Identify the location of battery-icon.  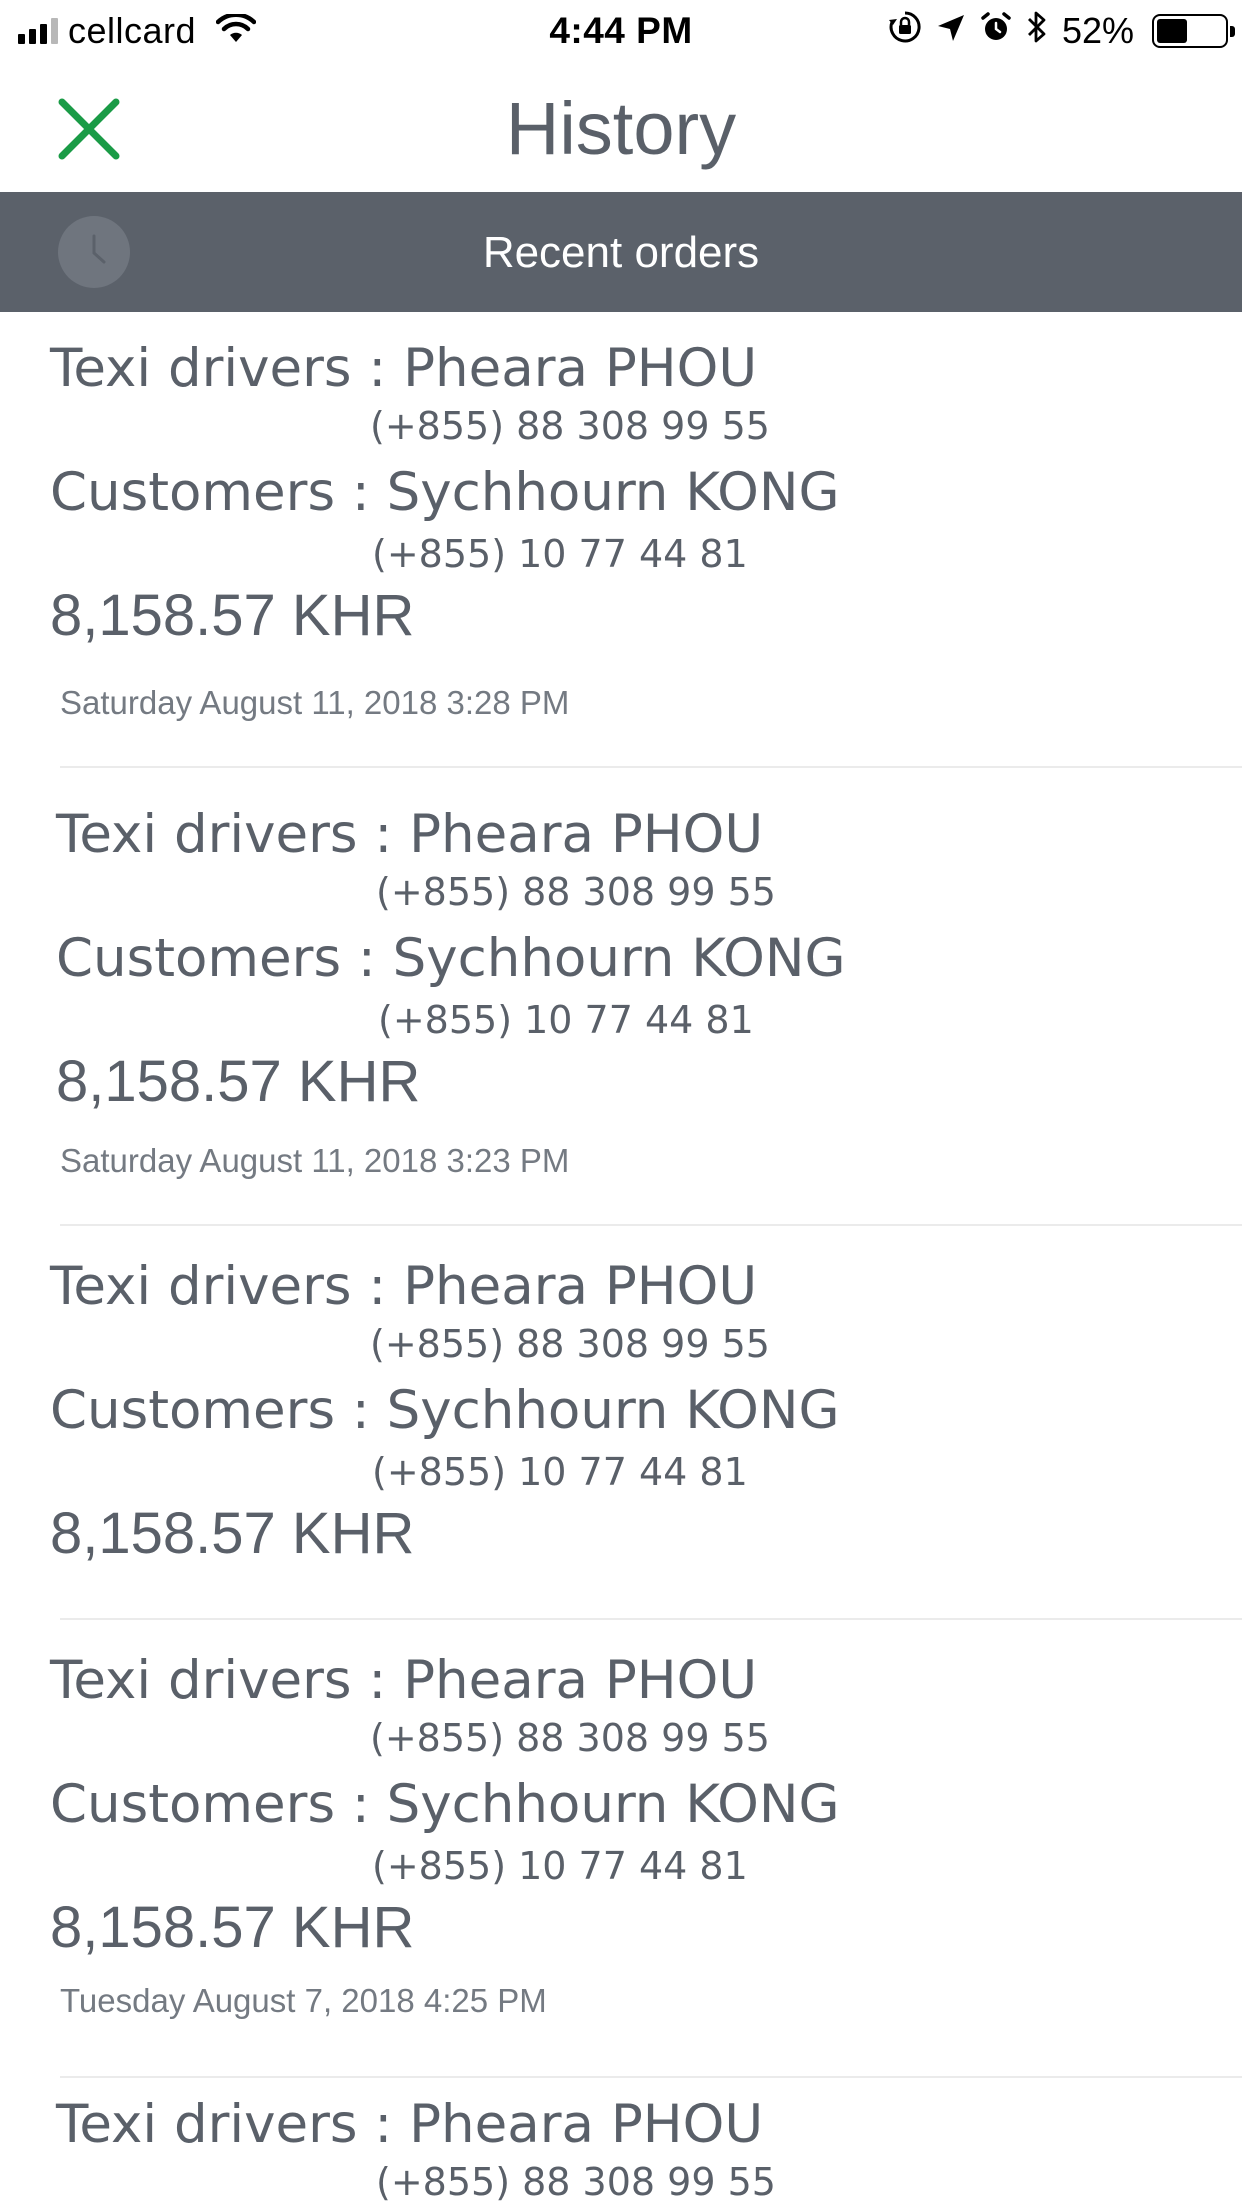
(1193, 31).